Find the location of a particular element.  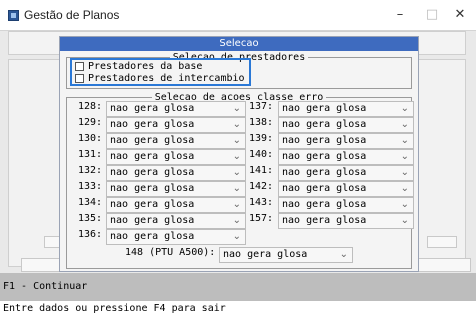

row-code-135: 135: is located at coordinates (90, 218).